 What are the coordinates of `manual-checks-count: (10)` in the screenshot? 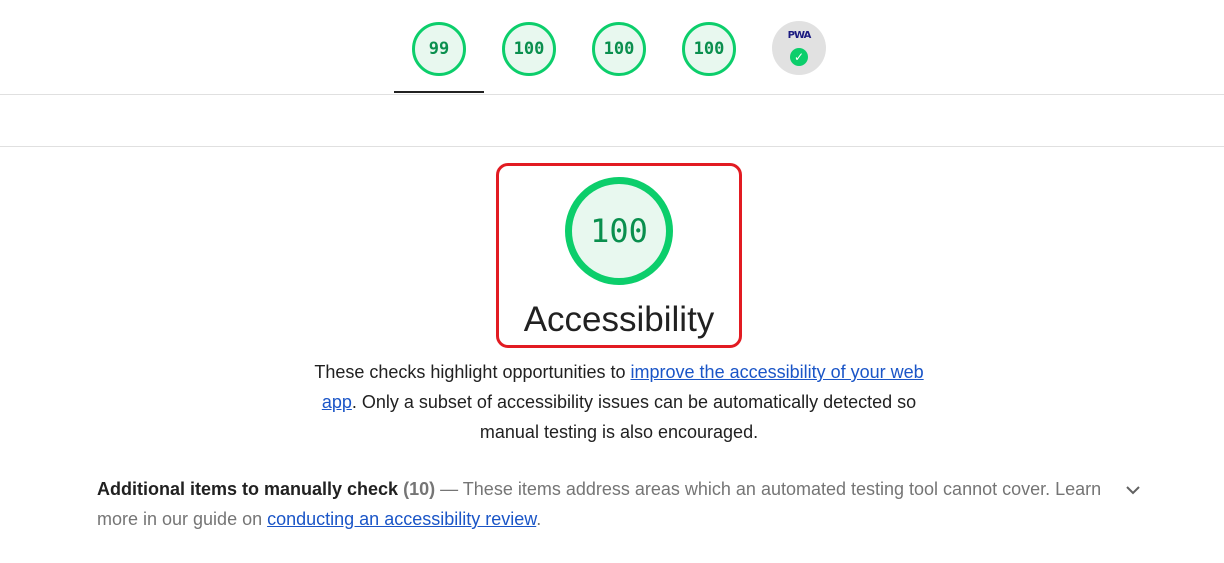 It's located at (419, 489).